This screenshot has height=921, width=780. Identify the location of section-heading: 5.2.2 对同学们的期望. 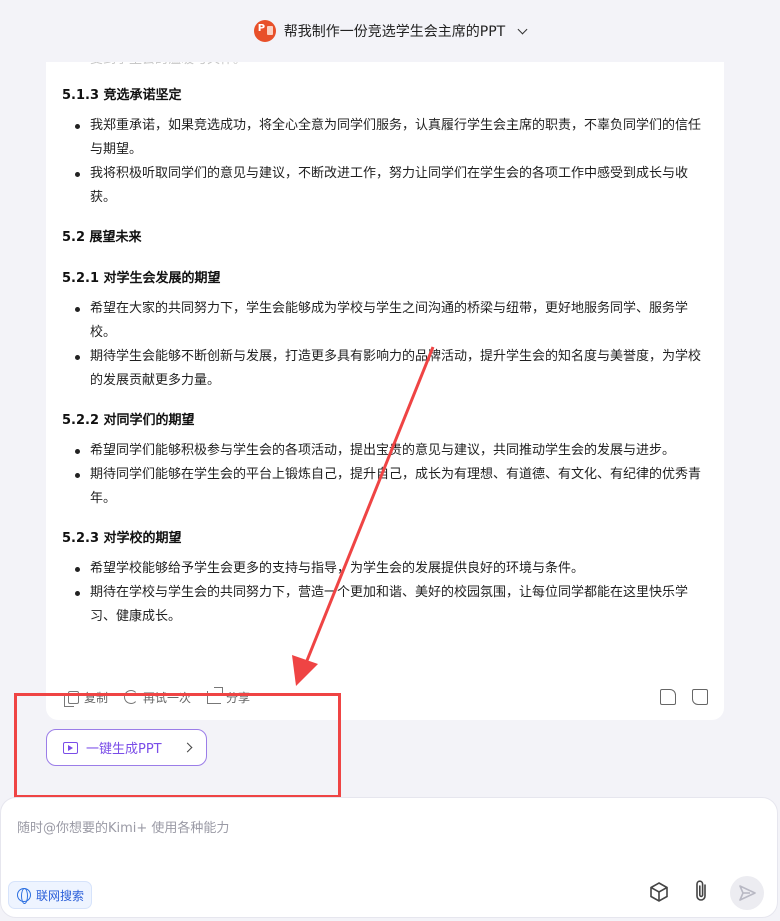
(128, 420).